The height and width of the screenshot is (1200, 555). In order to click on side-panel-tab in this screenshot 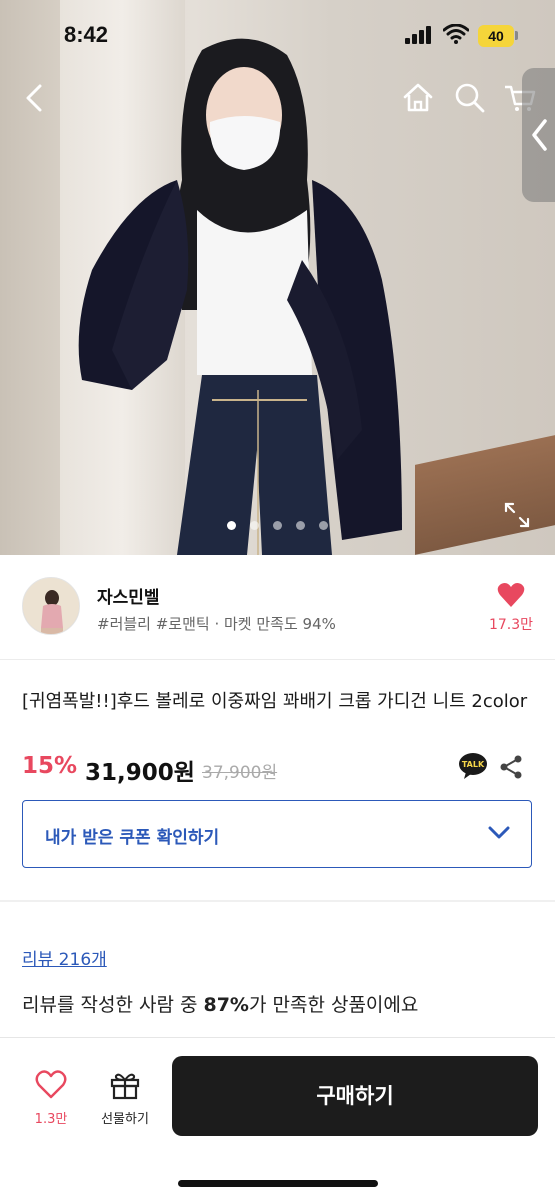, I will do `click(538, 135)`.